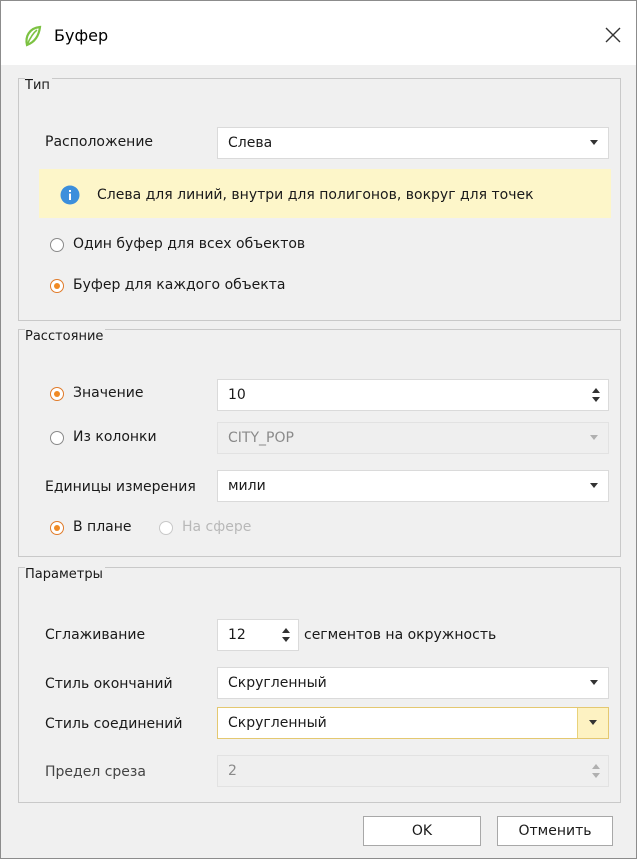 The width and height of the screenshot is (637, 859). I want to click on distance-value-spinner: 10, so click(413, 395).